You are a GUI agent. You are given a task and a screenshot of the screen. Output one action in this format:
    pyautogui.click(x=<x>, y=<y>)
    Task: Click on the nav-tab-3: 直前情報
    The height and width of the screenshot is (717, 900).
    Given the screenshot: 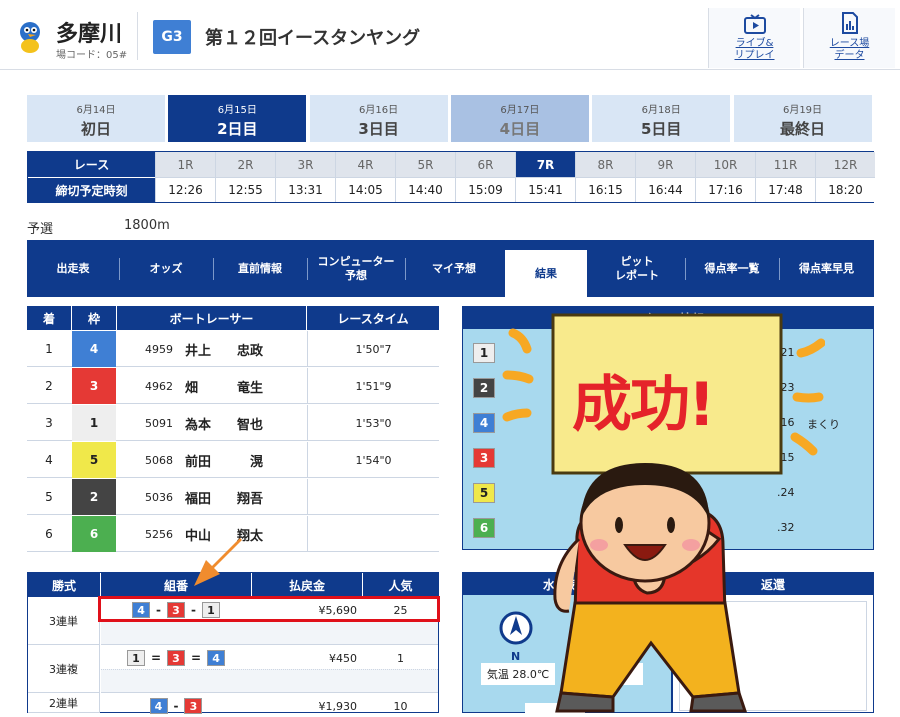 What is the action you would take?
    pyautogui.click(x=260, y=268)
    